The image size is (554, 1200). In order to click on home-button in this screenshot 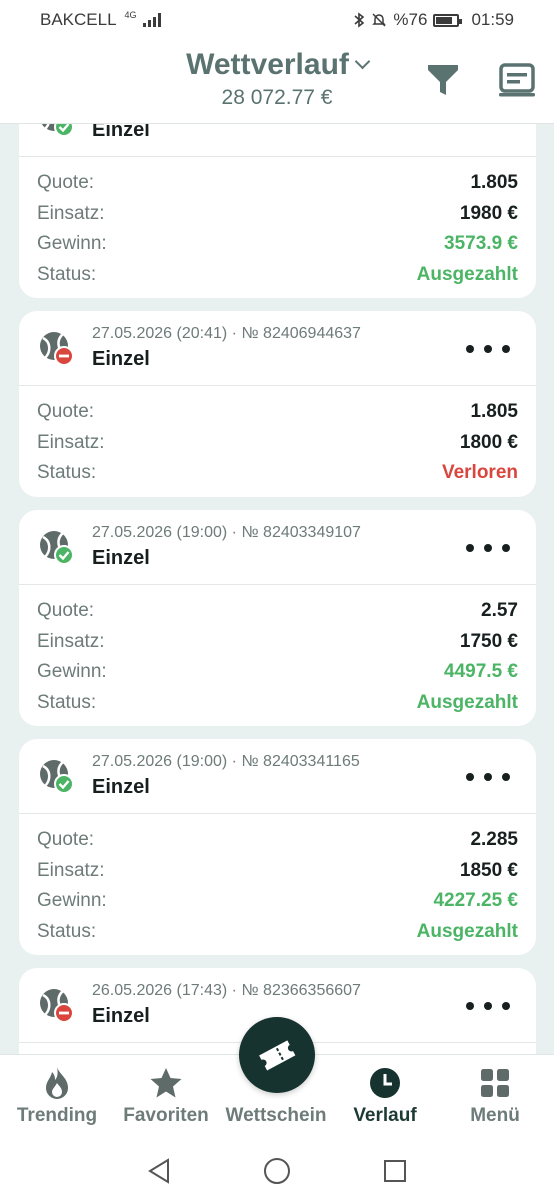, I will do `click(277, 1171)`.